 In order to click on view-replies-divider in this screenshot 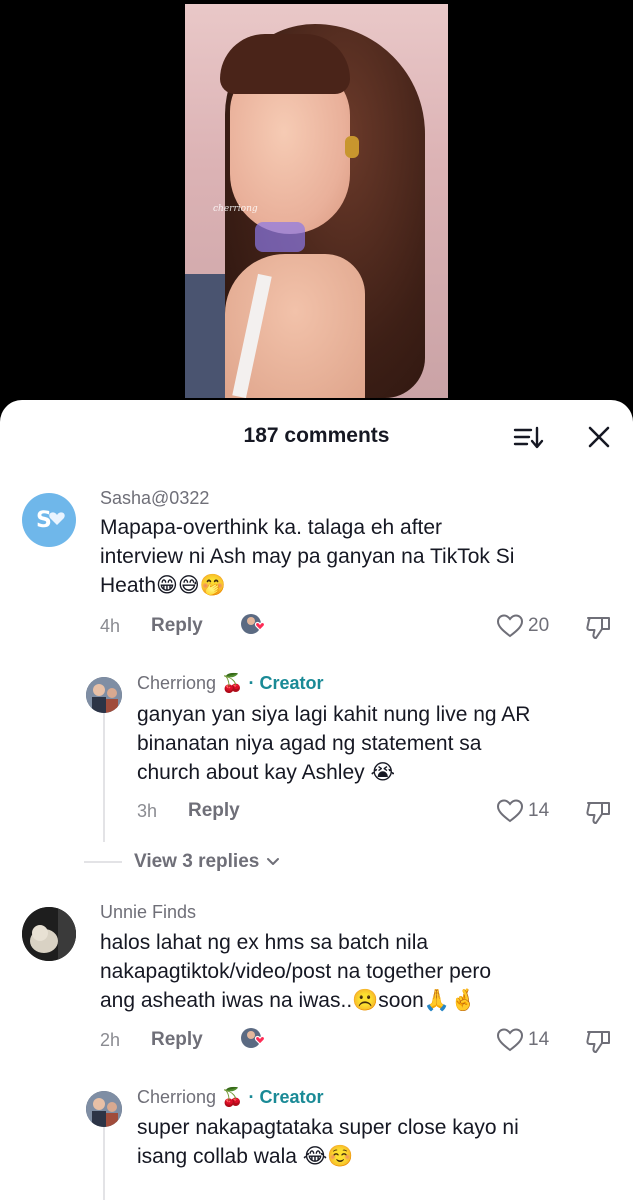, I will do `click(103, 862)`.